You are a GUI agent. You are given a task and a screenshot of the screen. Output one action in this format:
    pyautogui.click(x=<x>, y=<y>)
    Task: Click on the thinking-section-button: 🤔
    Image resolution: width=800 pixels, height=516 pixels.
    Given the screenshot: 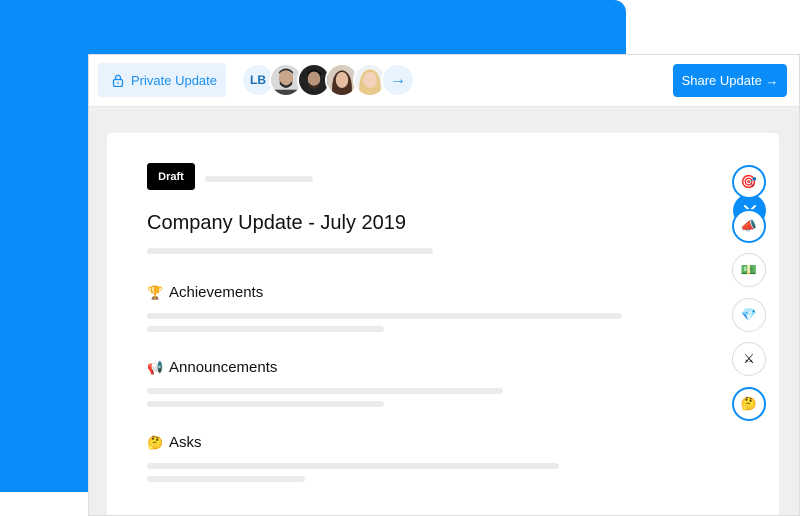 What is the action you would take?
    pyautogui.click(x=749, y=404)
    